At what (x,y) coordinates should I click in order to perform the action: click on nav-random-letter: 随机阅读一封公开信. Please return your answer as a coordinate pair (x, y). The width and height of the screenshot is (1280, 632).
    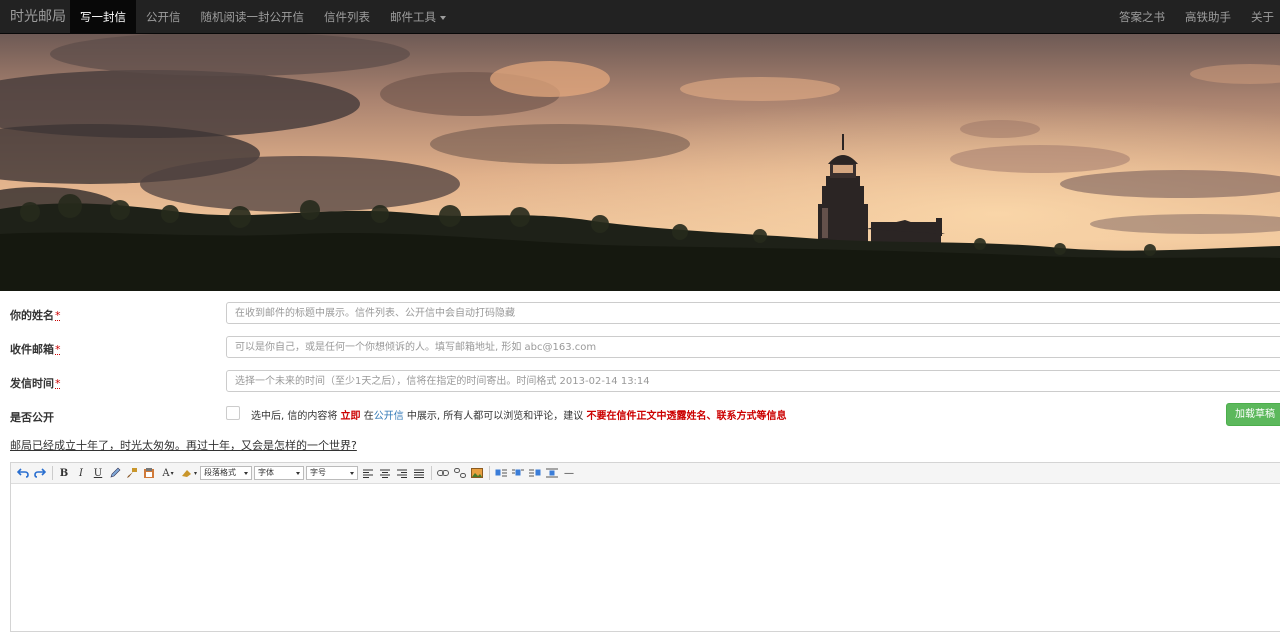
    Looking at the image, I should click on (253, 17).